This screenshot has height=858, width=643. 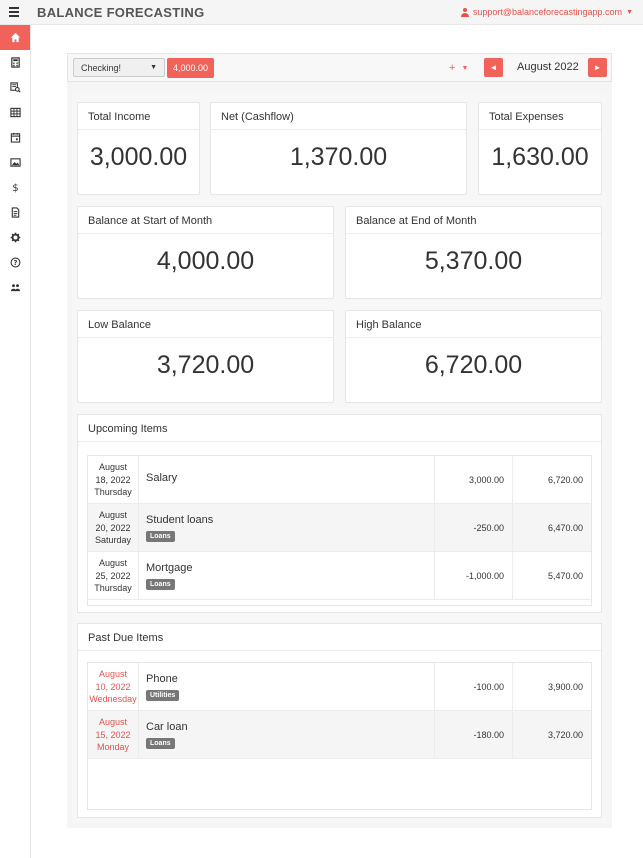 What do you see at coordinates (473, 220) in the screenshot?
I see `card-title: Balance at End of Month` at bounding box center [473, 220].